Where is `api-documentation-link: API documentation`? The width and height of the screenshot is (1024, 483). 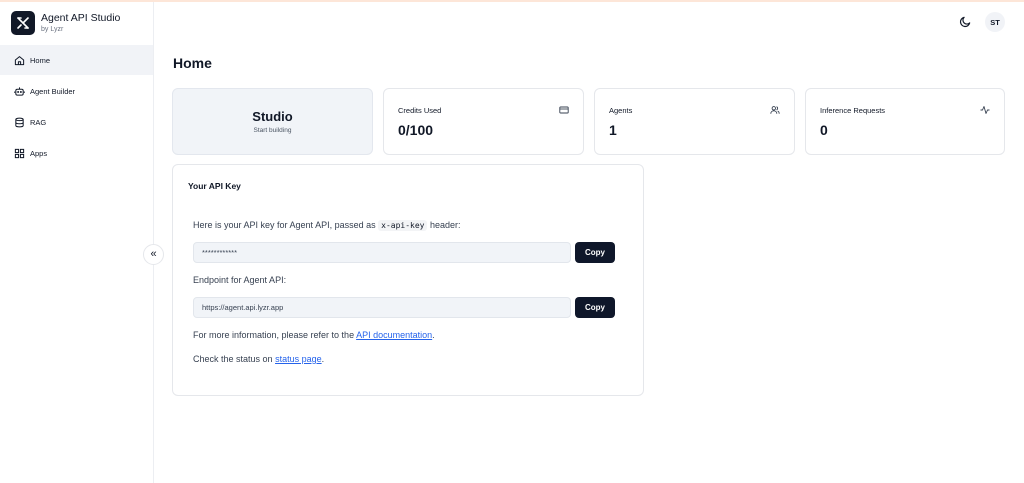
api-documentation-link: API documentation is located at coordinates (394, 335).